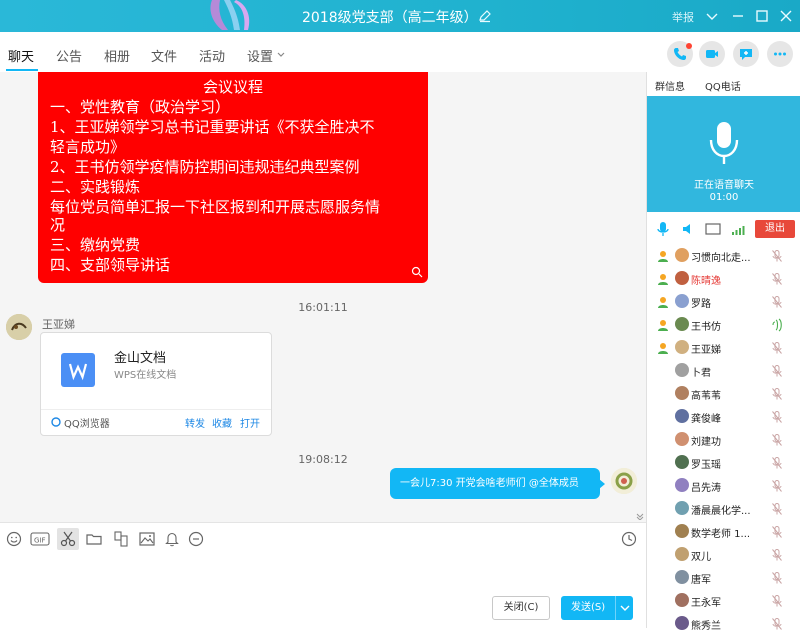  I want to click on window-title: 2018级党支部（高二年级）, so click(390, 18).